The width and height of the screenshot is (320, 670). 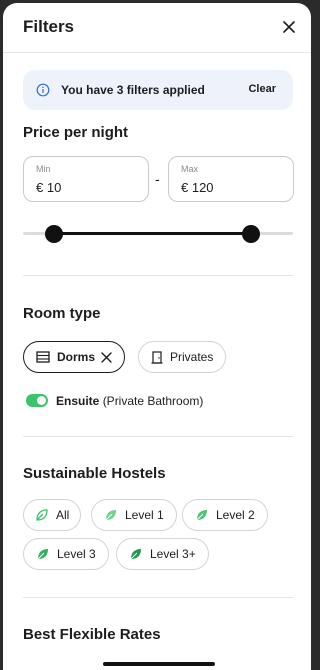 I want to click on clear-filters-button: Clear, so click(x=262, y=89).